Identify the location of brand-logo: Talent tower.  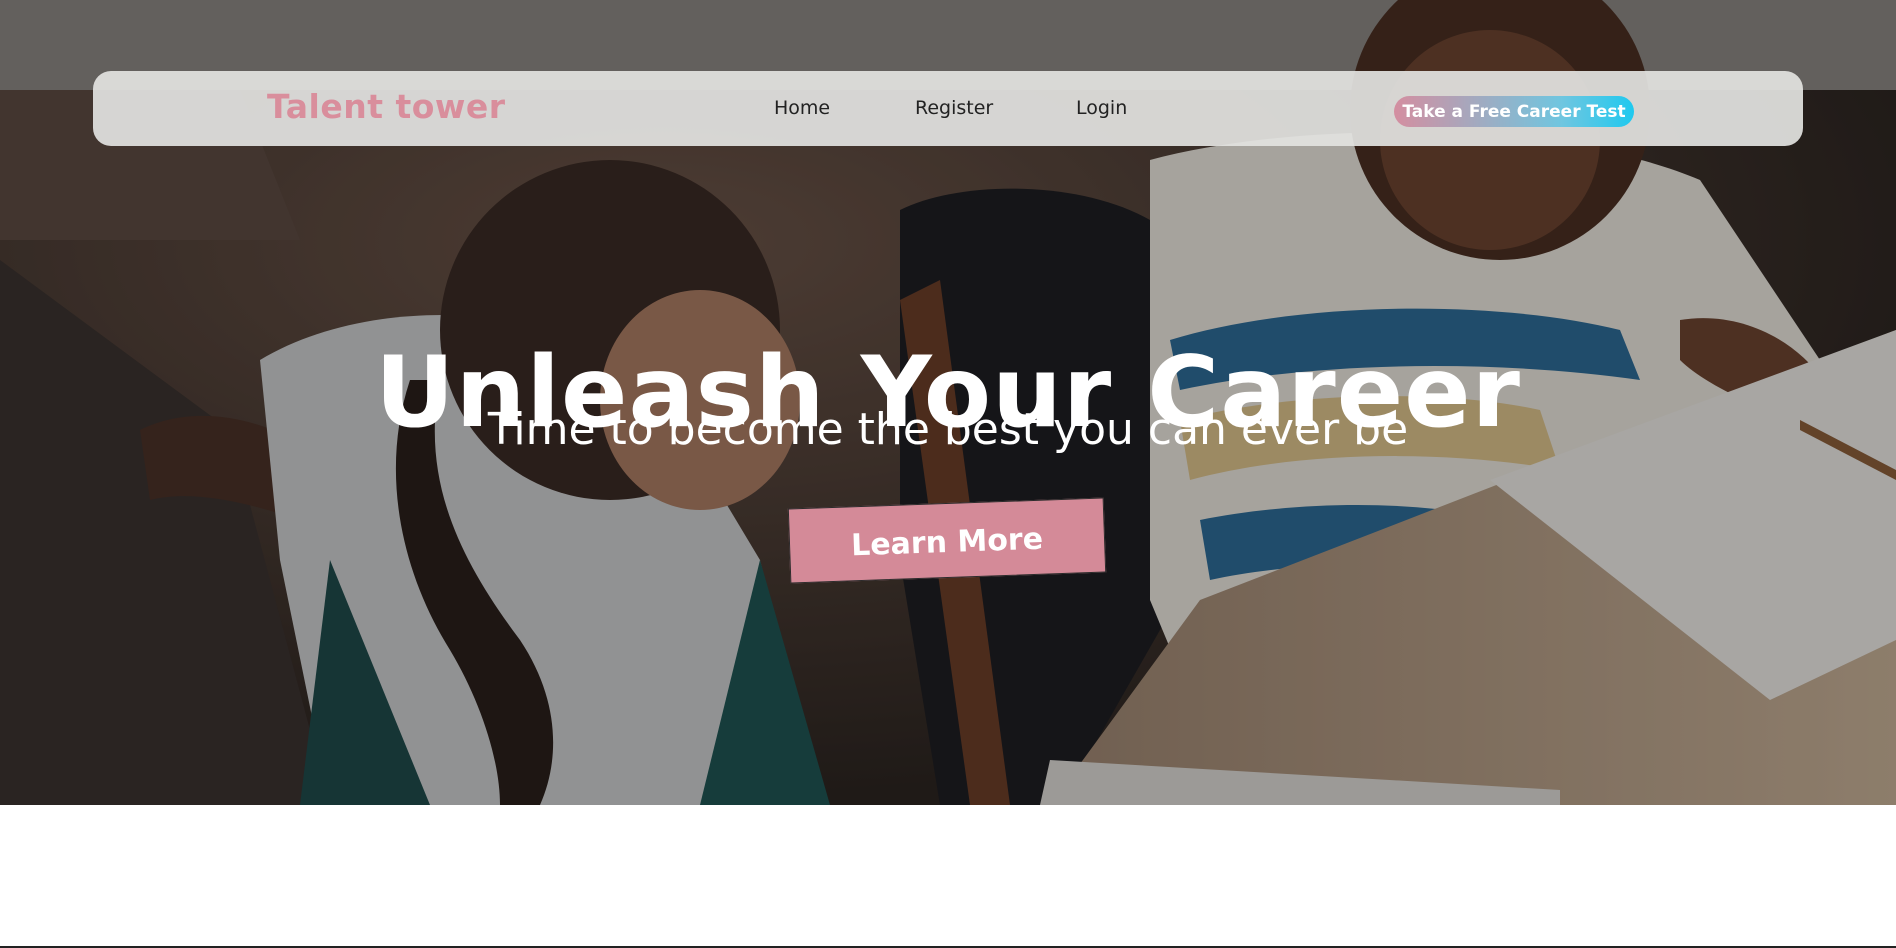
(386, 106).